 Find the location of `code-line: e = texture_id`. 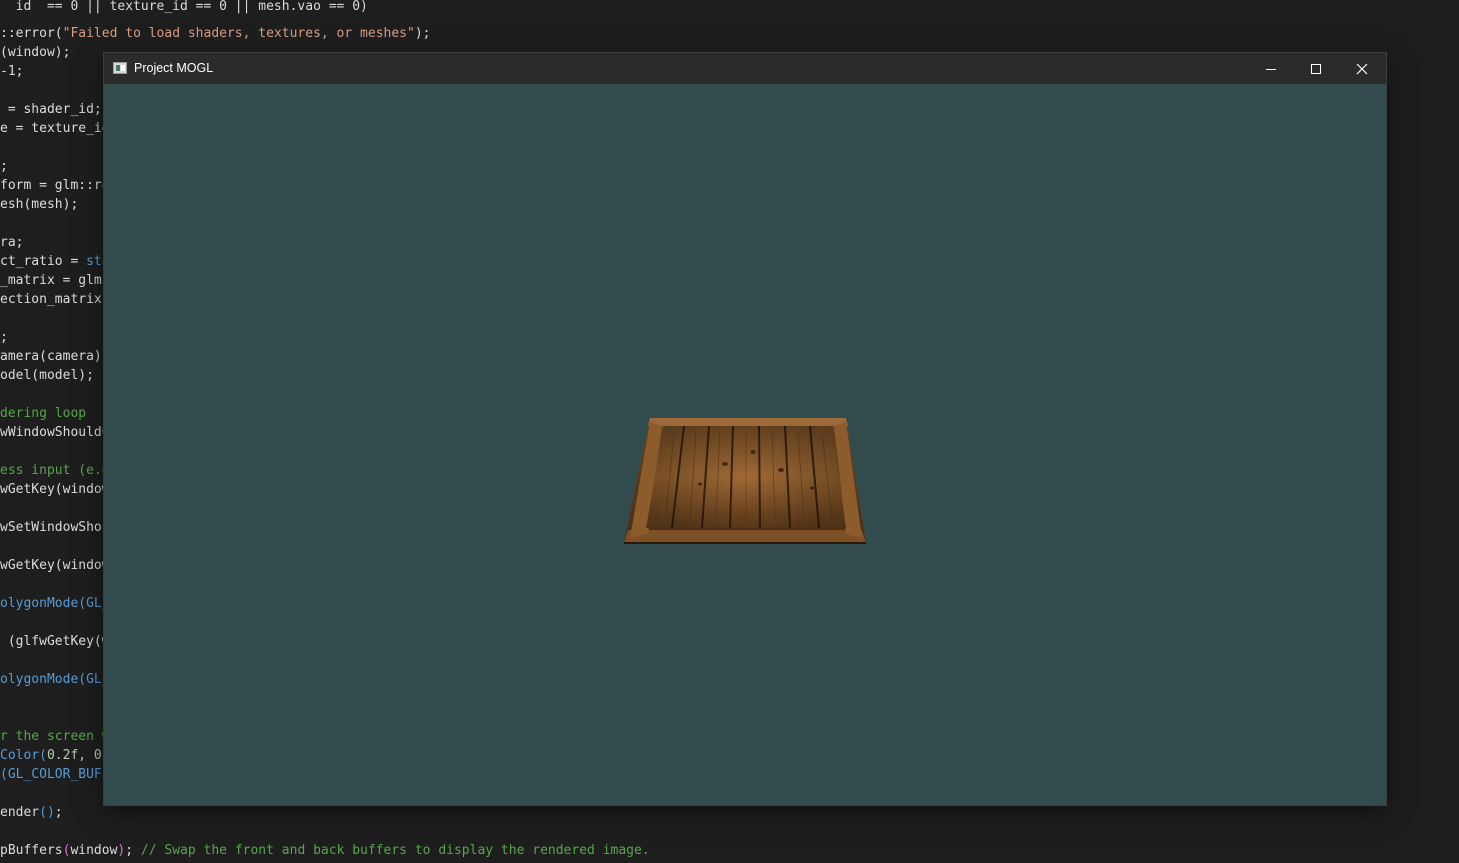

code-line: e = texture_id is located at coordinates (55, 128).